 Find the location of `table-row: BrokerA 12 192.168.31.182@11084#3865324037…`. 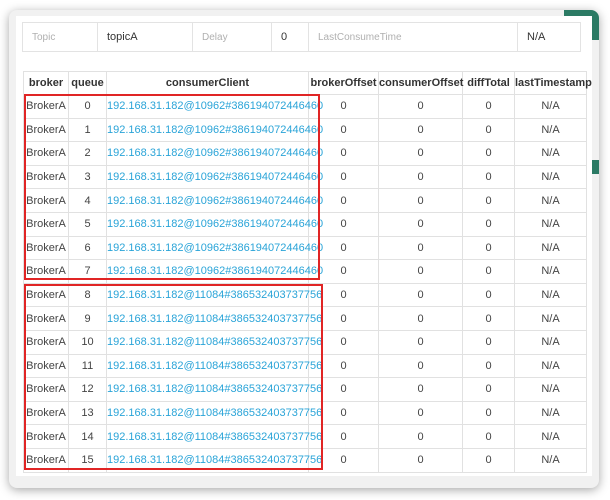

table-row: BrokerA 12 192.168.31.182@11084#3865324037… is located at coordinates (305, 389).